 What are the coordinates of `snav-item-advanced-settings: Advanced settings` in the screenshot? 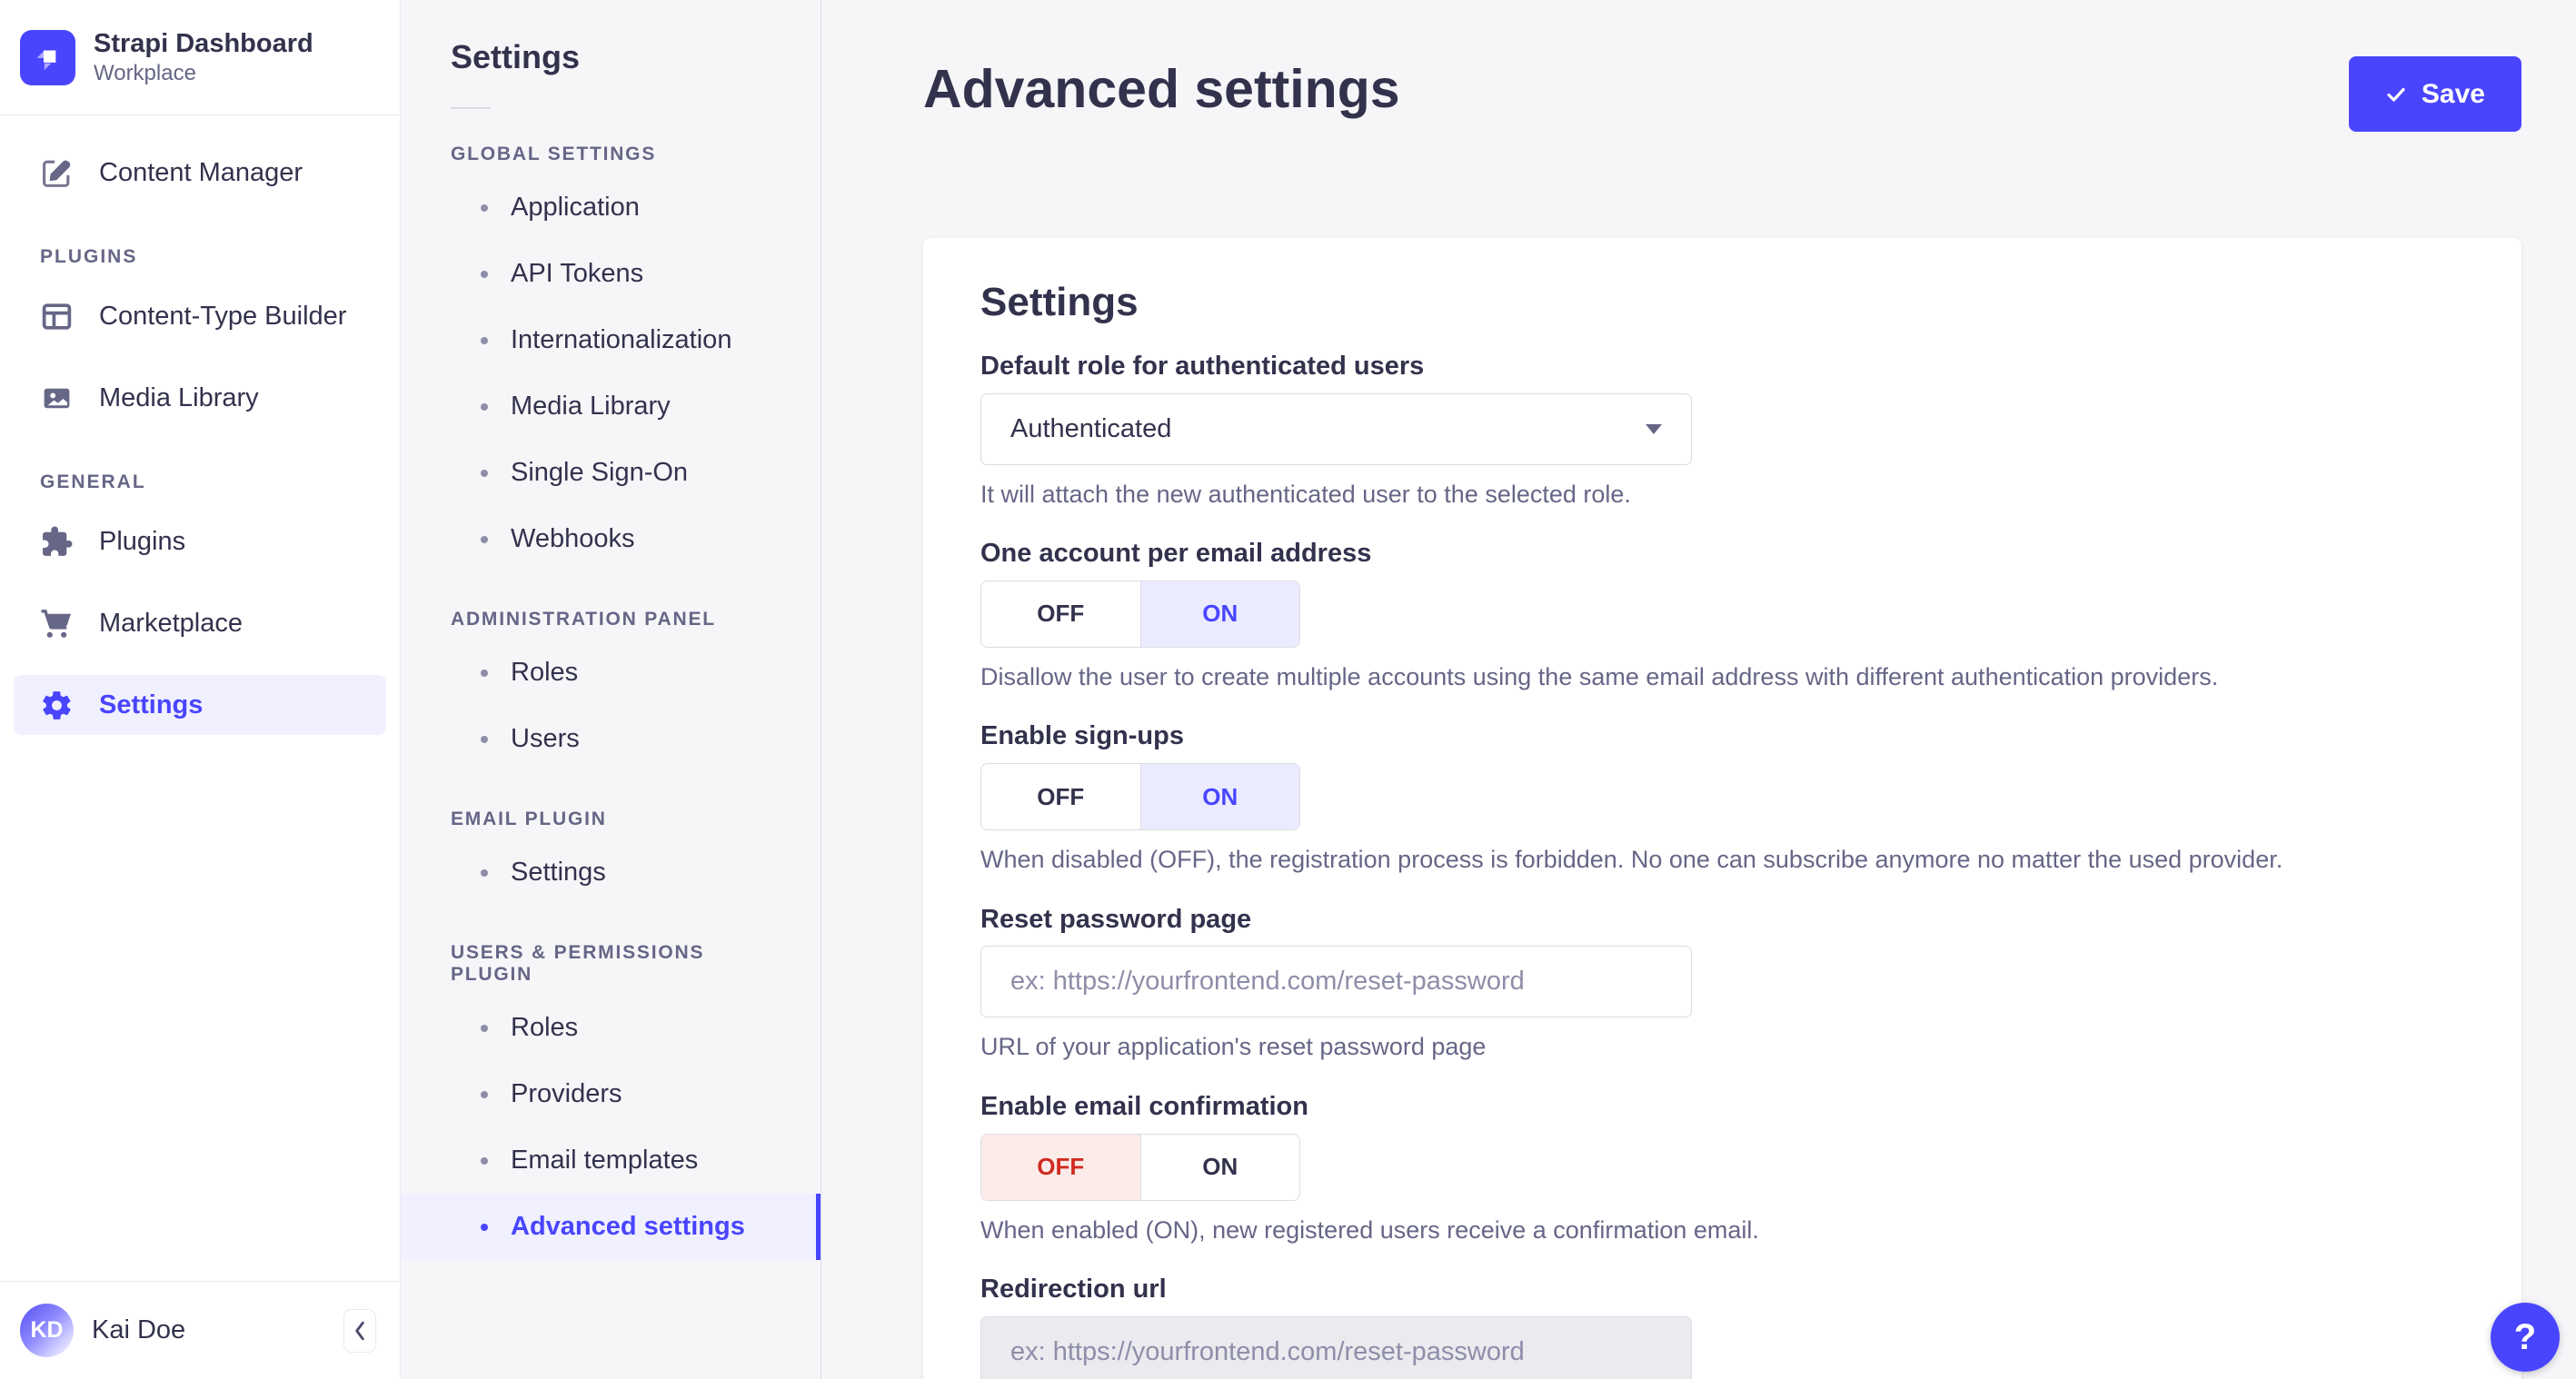 It's located at (611, 1227).